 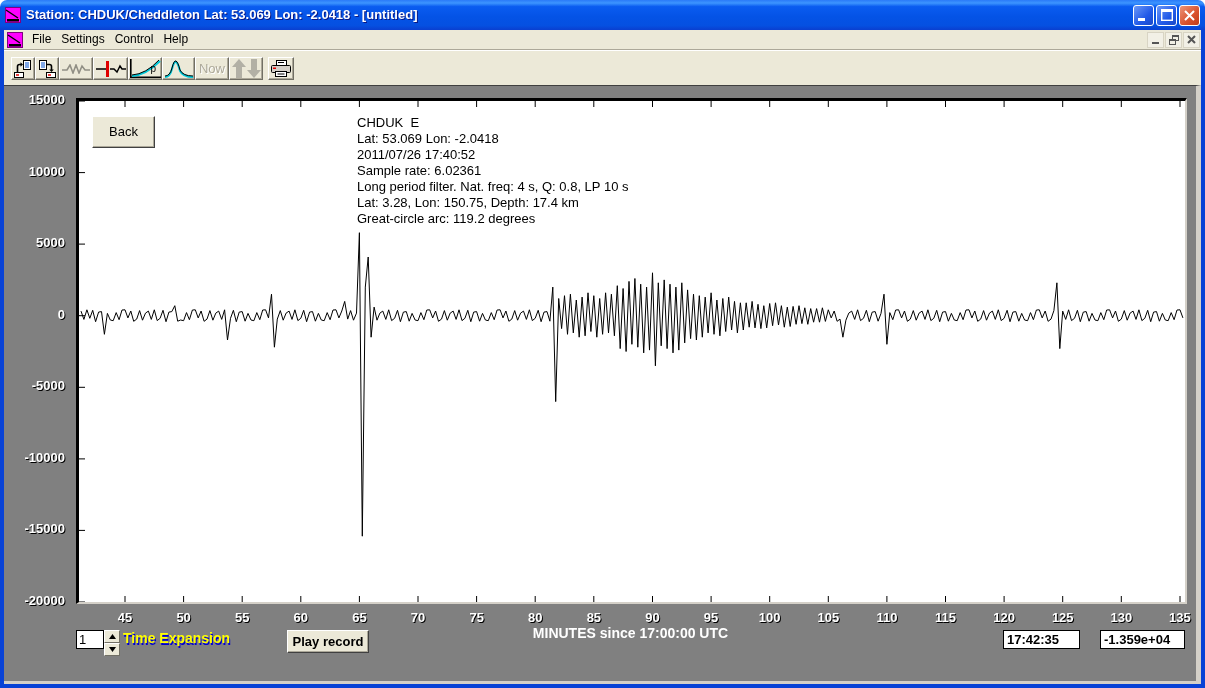 What do you see at coordinates (222, 15) in the screenshot?
I see `window-title: Station: CHDUK/Cheddleton Lat: 53.069 Lon: -2.0418 - [untitled]` at bounding box center [222, 15].